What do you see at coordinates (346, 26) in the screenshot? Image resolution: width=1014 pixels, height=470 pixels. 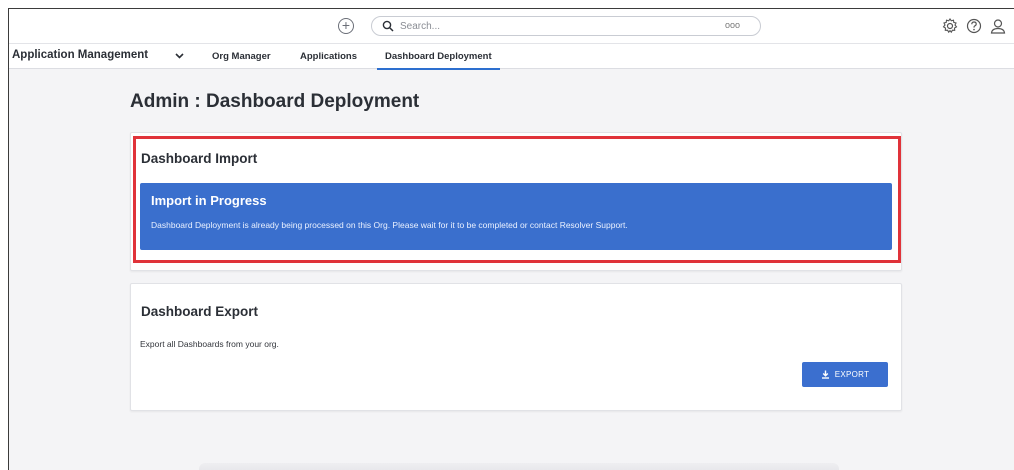 I see `add-icon: +` at bounding box center [346, 26].